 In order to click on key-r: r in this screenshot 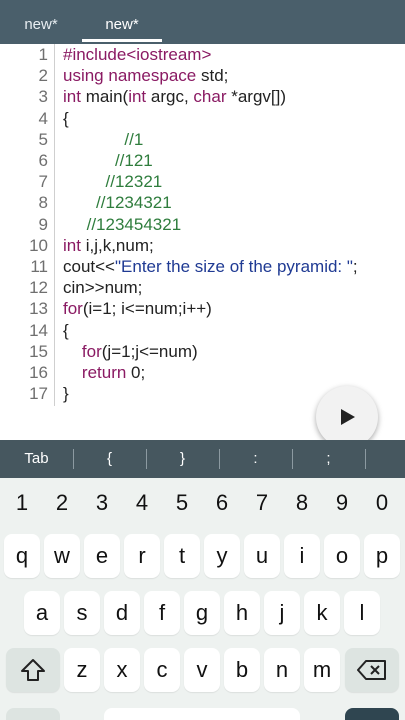, I will do `click(142, 556)`.